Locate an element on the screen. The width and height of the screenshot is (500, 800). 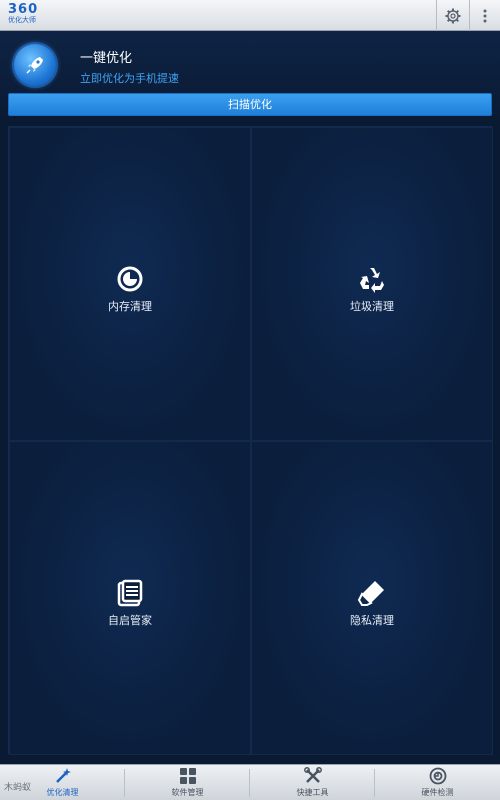
tile-label: 隐私清理 is located at coordinates (372, 620).